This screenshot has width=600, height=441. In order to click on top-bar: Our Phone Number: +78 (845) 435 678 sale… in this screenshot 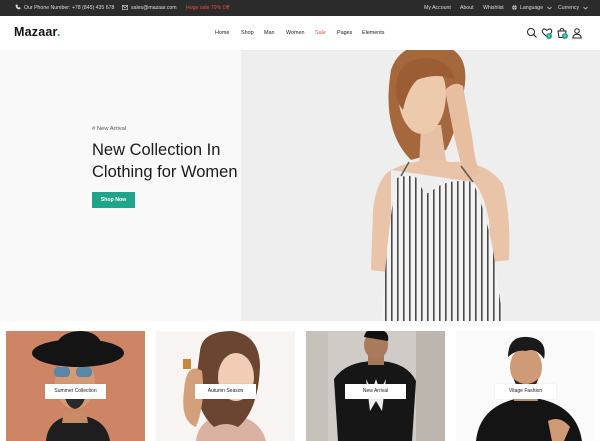, I will do `click(300, 8)`.